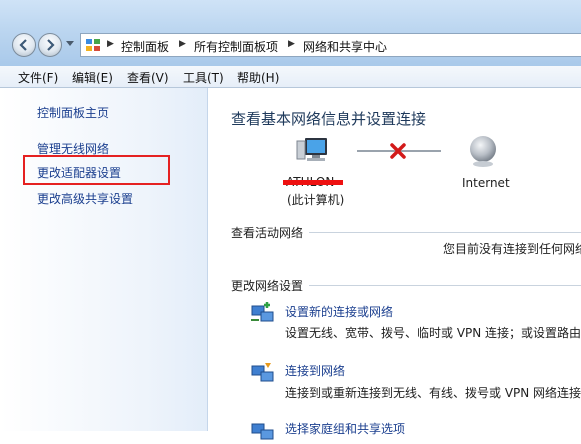 The height and width of the screenshot is (444, 581). I want to click on change-settings-heading: 更改网络设置, so click(267, 286).